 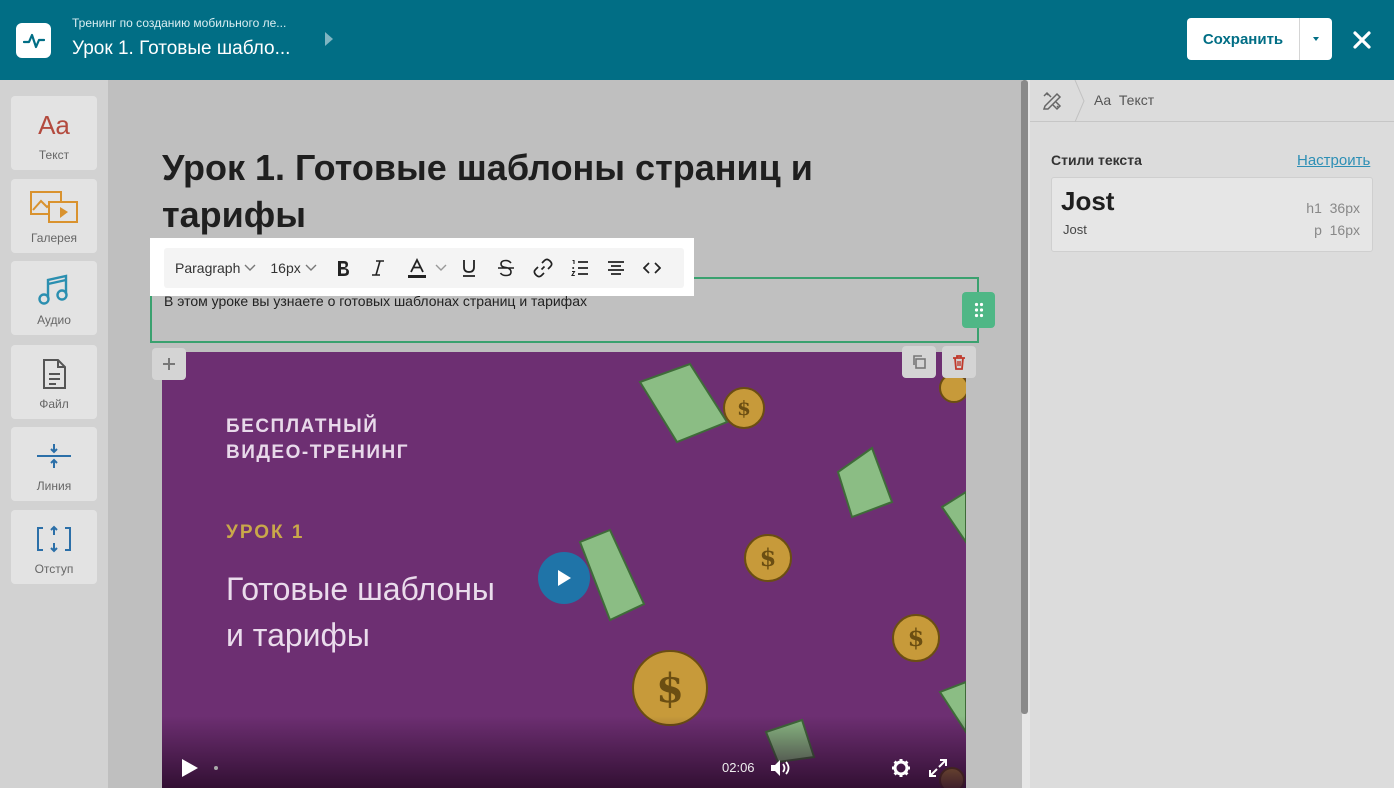 I want to click on close-icon, so click(x=1362, y=40).